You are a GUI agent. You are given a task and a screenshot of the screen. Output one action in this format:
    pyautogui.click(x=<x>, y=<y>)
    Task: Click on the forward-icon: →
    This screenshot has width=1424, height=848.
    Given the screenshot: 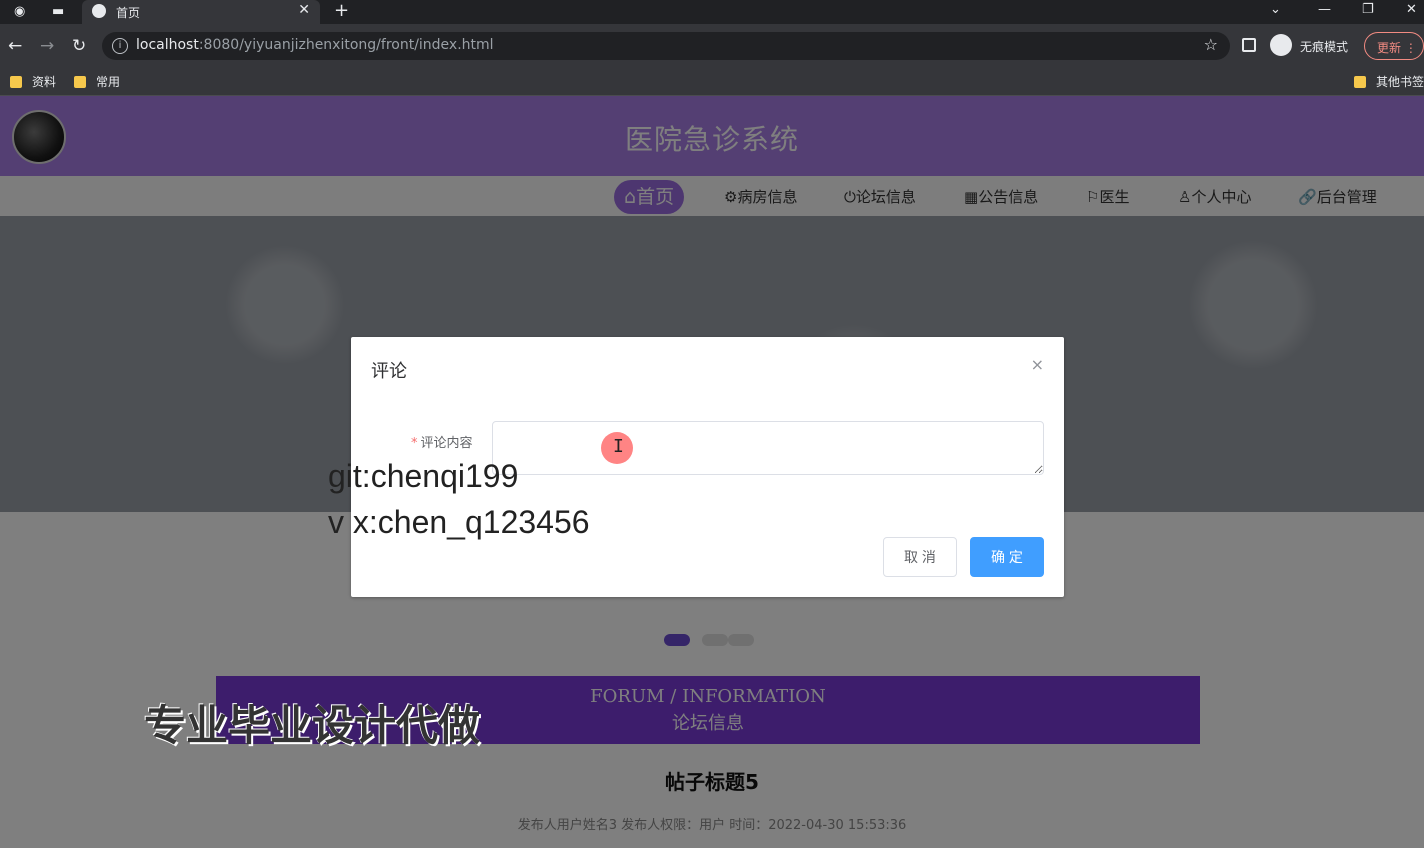 What is the action you would take?
    pyautogui.click(x=47, y=46)
    